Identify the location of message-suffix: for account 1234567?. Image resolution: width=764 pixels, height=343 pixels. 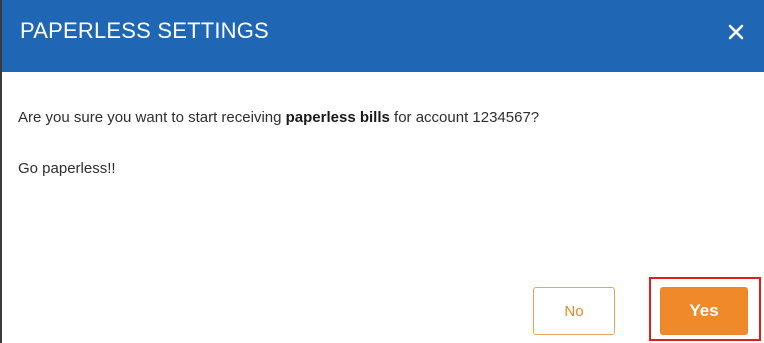
(464, 117).